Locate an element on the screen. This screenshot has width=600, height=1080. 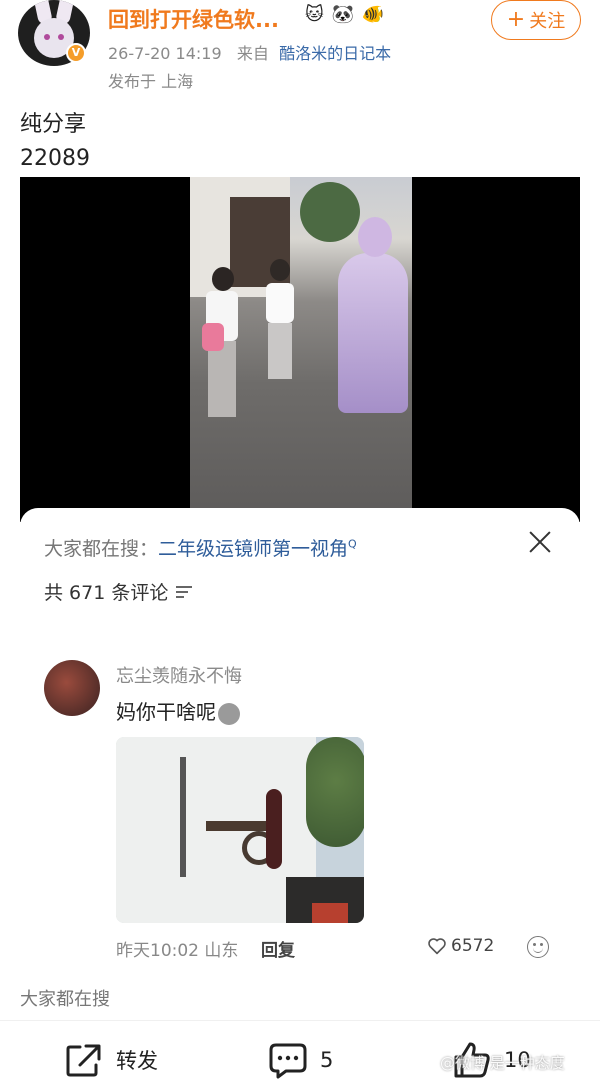
badge-icon: 🐱 is located at coordinates (314, 14).